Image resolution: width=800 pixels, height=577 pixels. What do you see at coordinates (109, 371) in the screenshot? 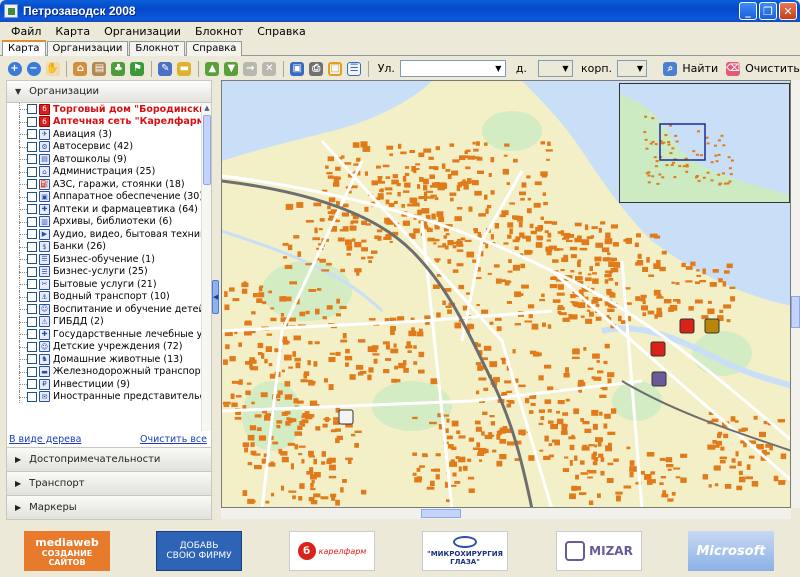
I see `tree-item: ▬ Железнодорожный транспорт (4)` at bounding box center [109, 371].